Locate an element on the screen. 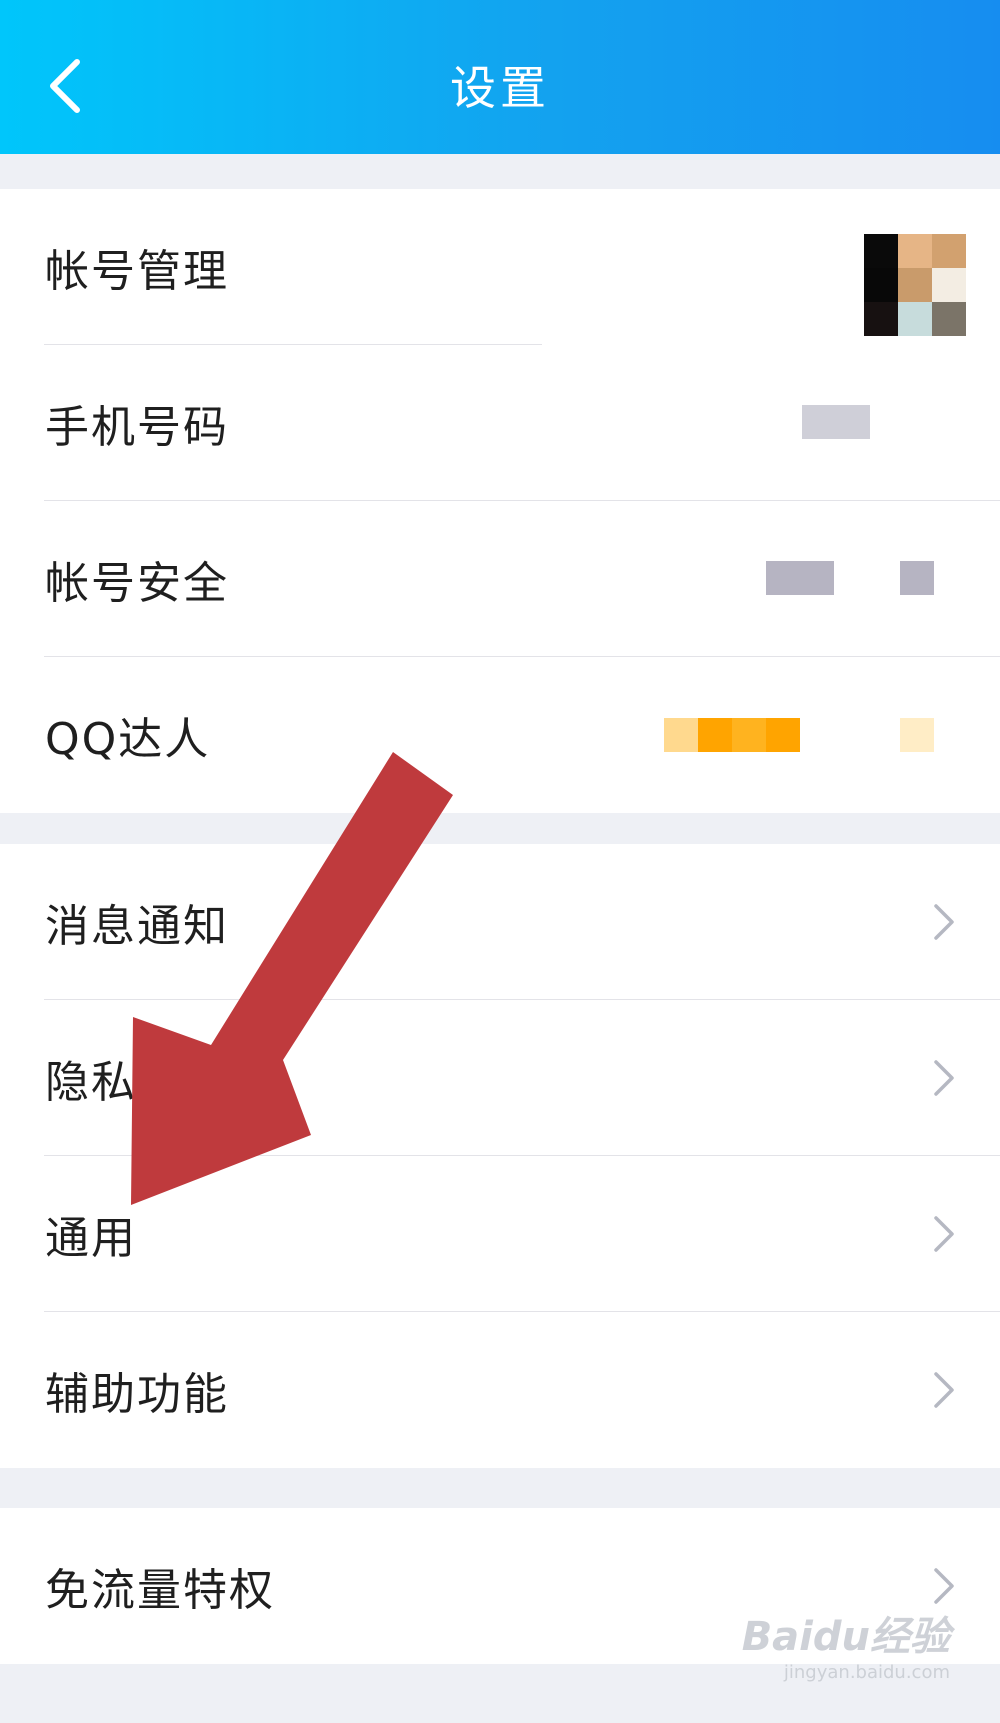 The height and width of the screenshot is (1723, 1000). row-label: 通用 is located at coordinates (91, 1238).